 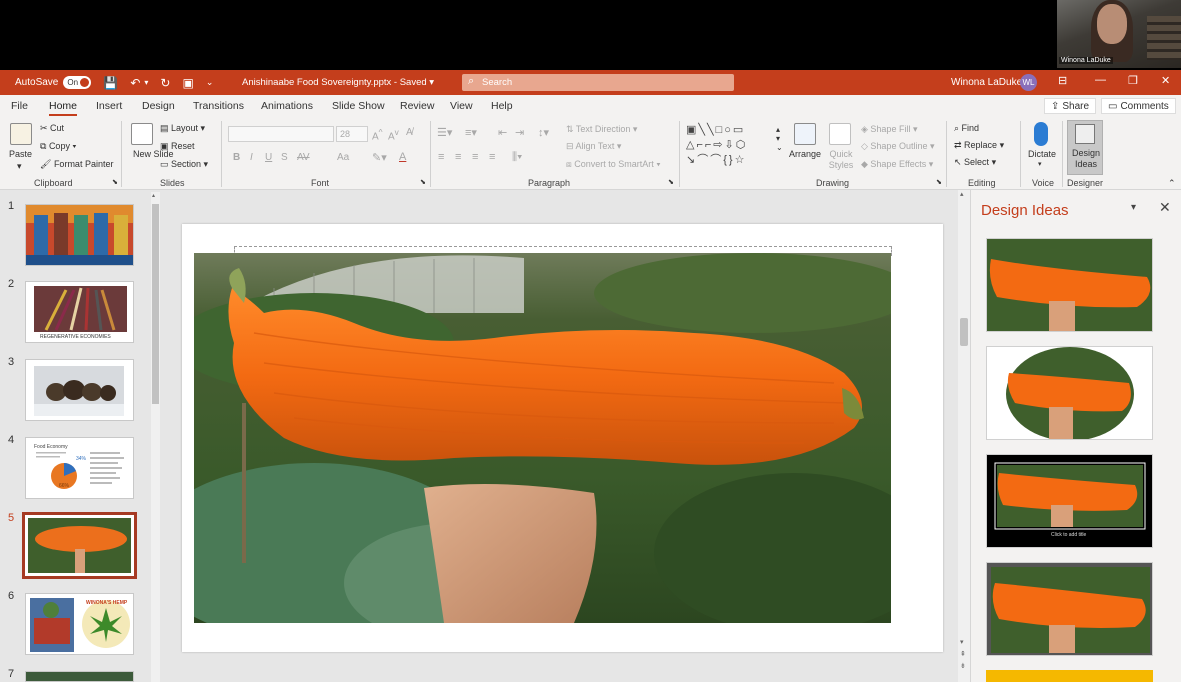 What do you see at coordinates (76, 164) in the screenshot?
I see `format-painter-button: 🖌 Format Painter` at bounding box center [76, 164].